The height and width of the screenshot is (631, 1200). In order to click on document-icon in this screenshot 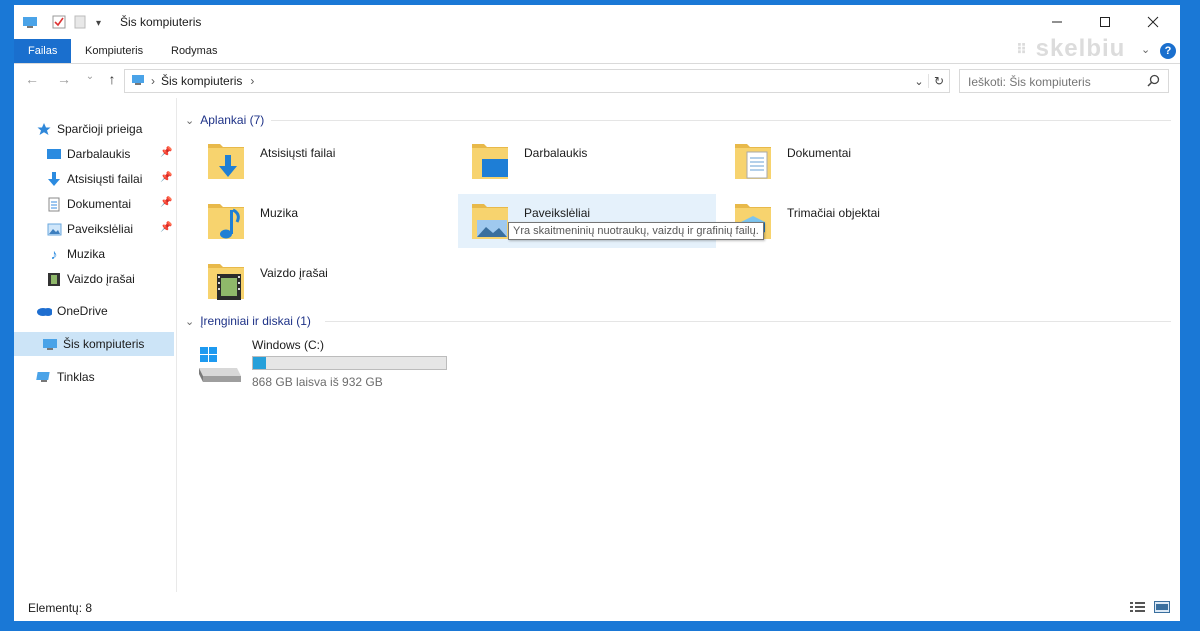, I will do `click(54, 204)`.